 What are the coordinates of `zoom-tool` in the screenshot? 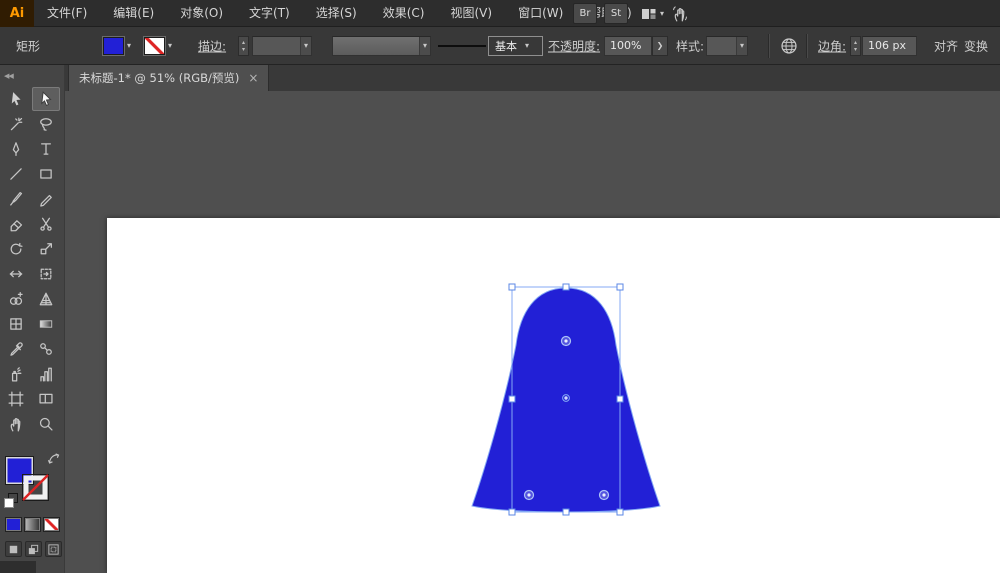 It's located at (46, 424).